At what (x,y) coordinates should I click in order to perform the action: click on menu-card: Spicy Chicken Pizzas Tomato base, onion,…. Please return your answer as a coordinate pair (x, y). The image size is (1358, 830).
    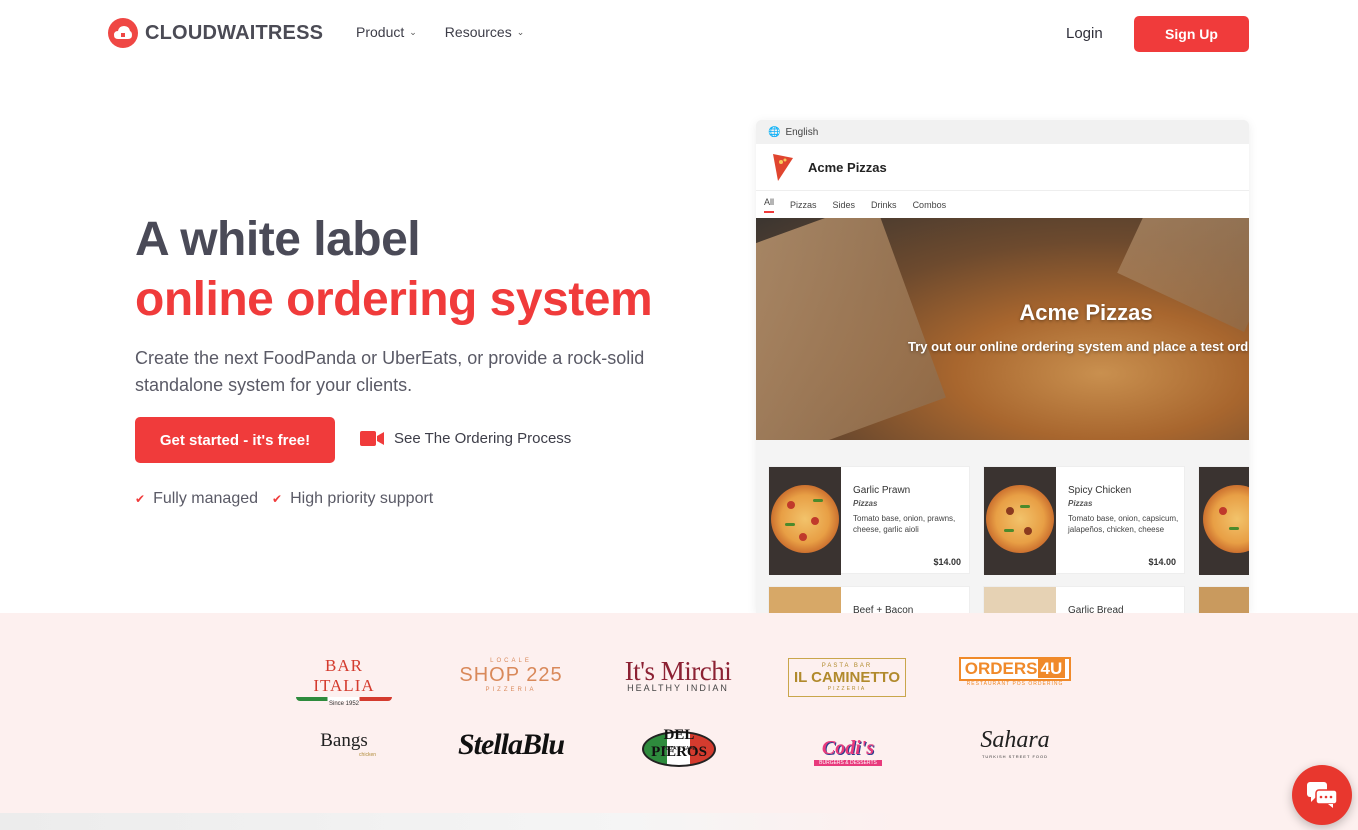
    Looking at the image, I should click on (1084, 520).